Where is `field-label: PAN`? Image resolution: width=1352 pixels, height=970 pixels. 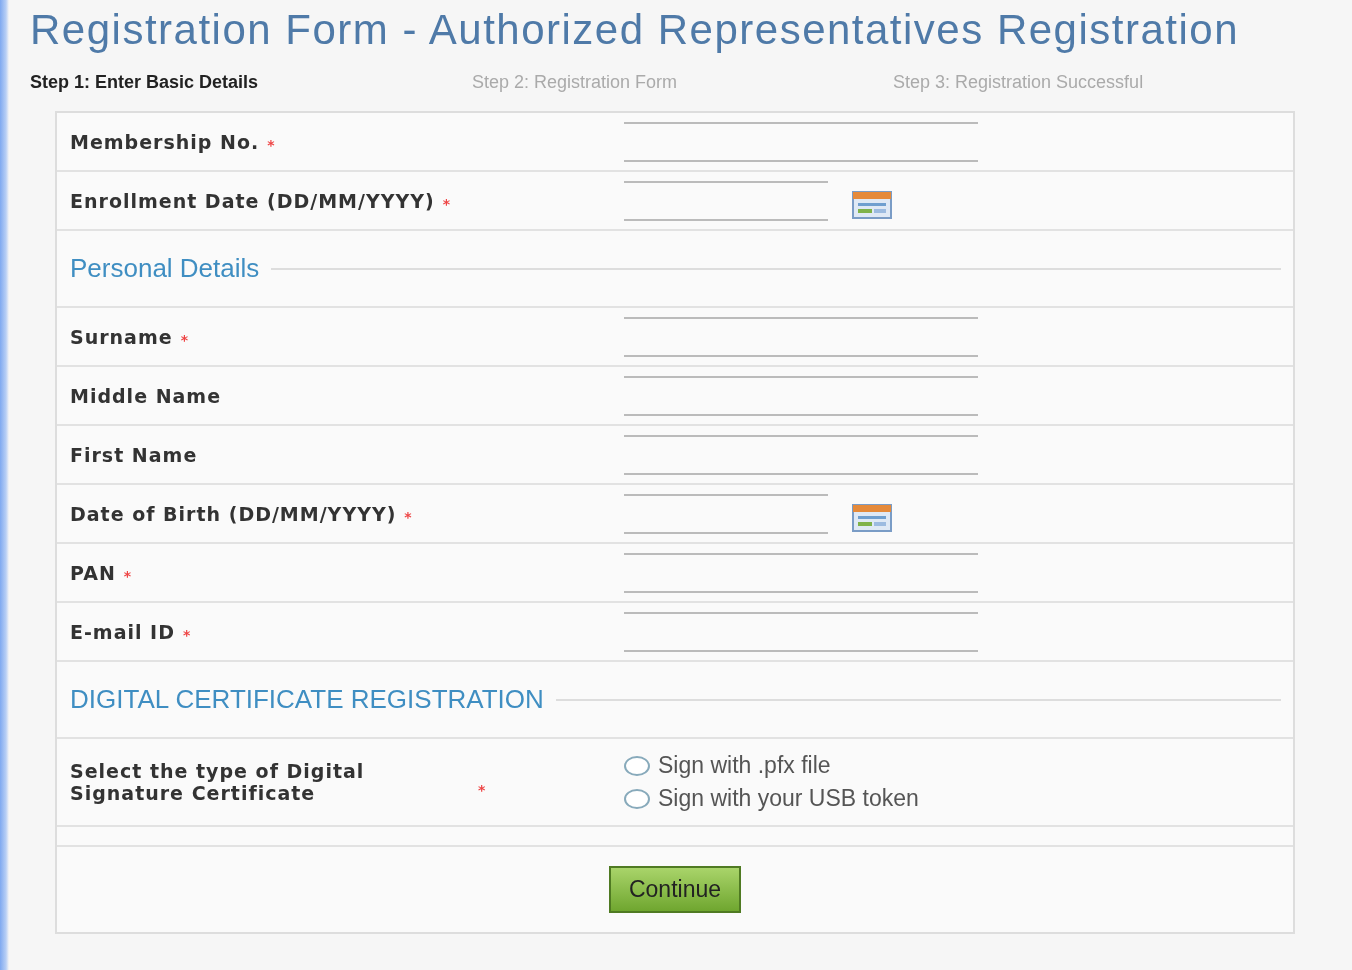 field-label: PAN is located at coordinates (93, 572).